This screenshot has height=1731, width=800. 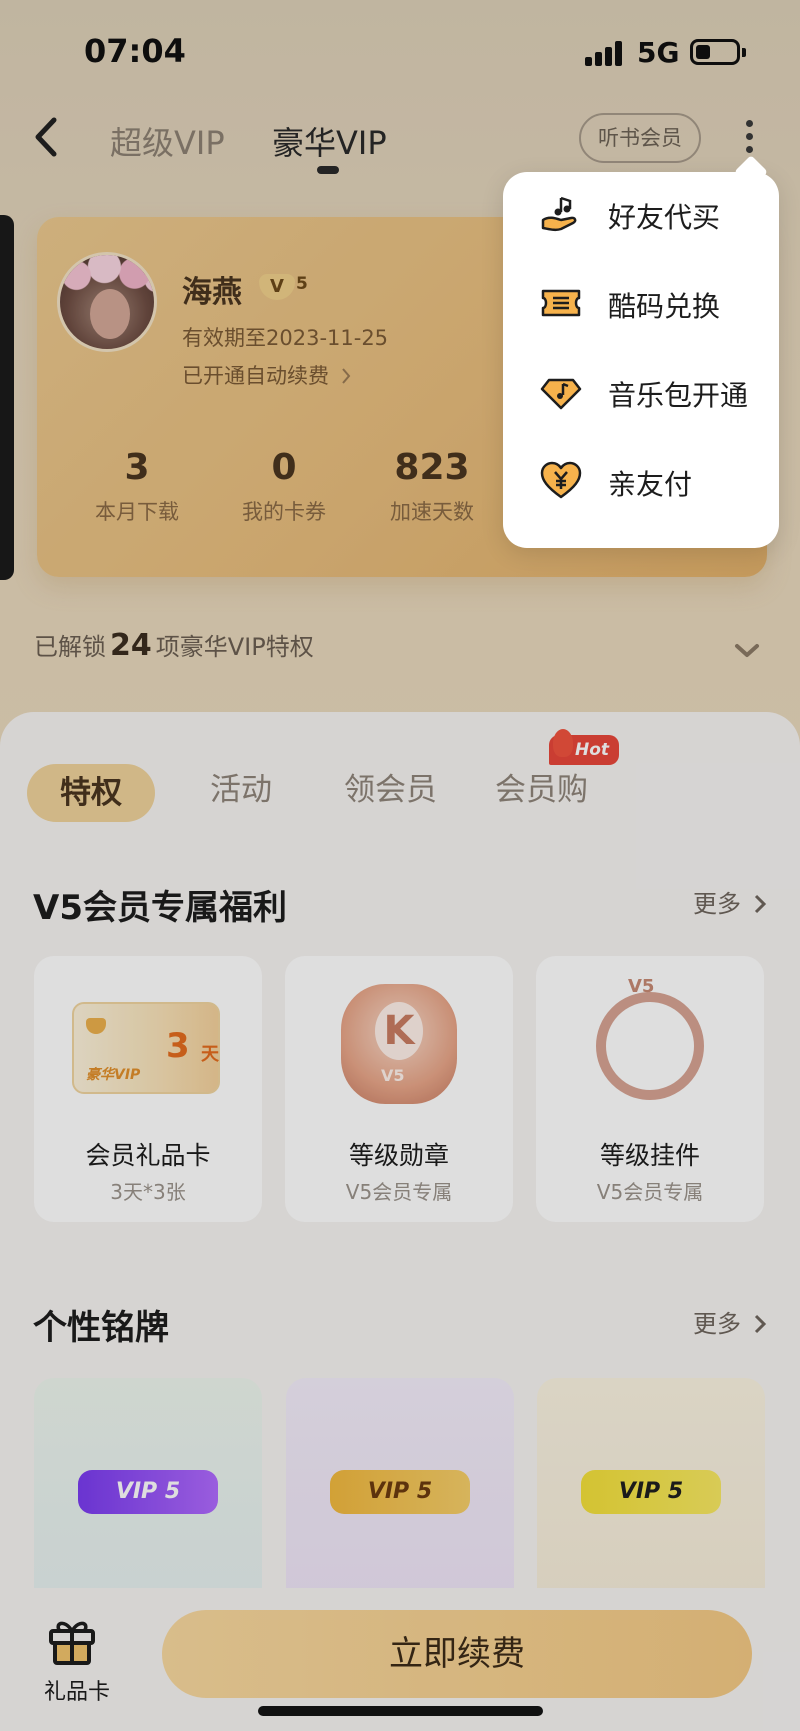 What do you see at coordinates (678, 395) in the screenshot?
I see `menu-item-label: 音乐包开通` at bounding box center [678, 395].